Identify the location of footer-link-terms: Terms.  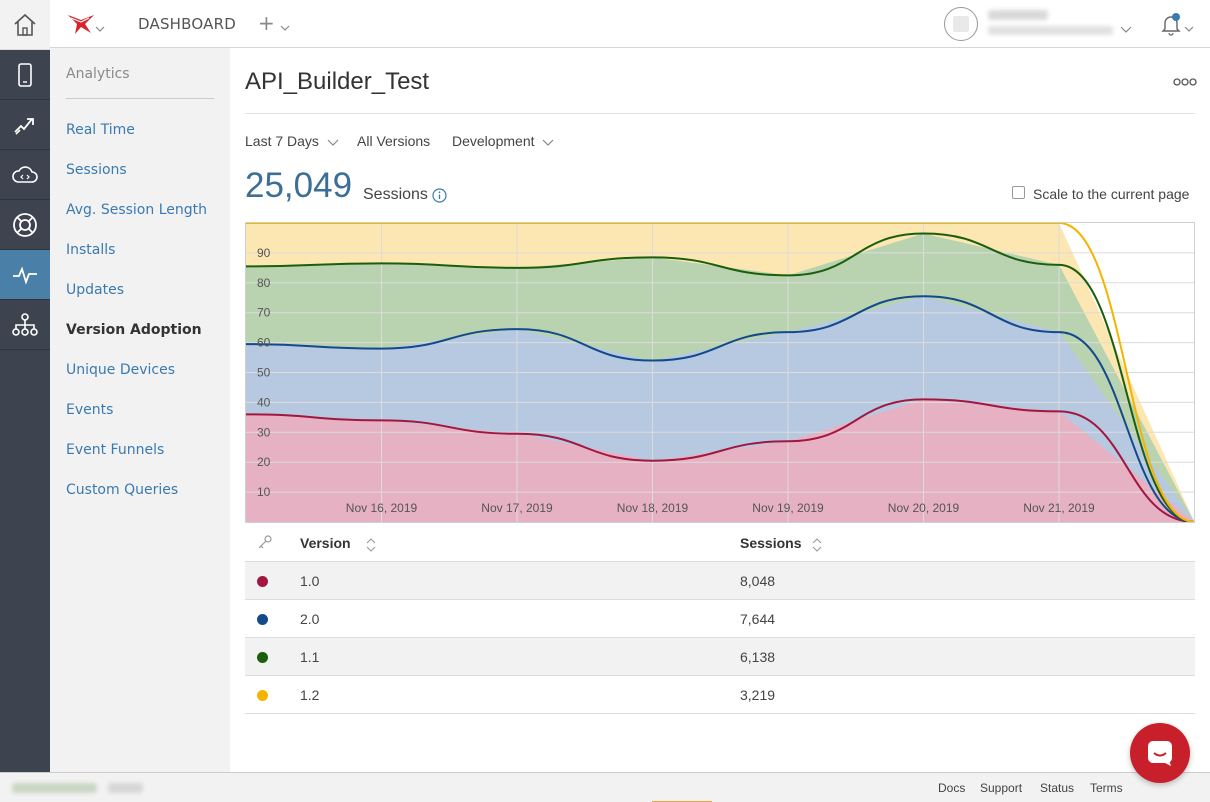
(1106, 788).